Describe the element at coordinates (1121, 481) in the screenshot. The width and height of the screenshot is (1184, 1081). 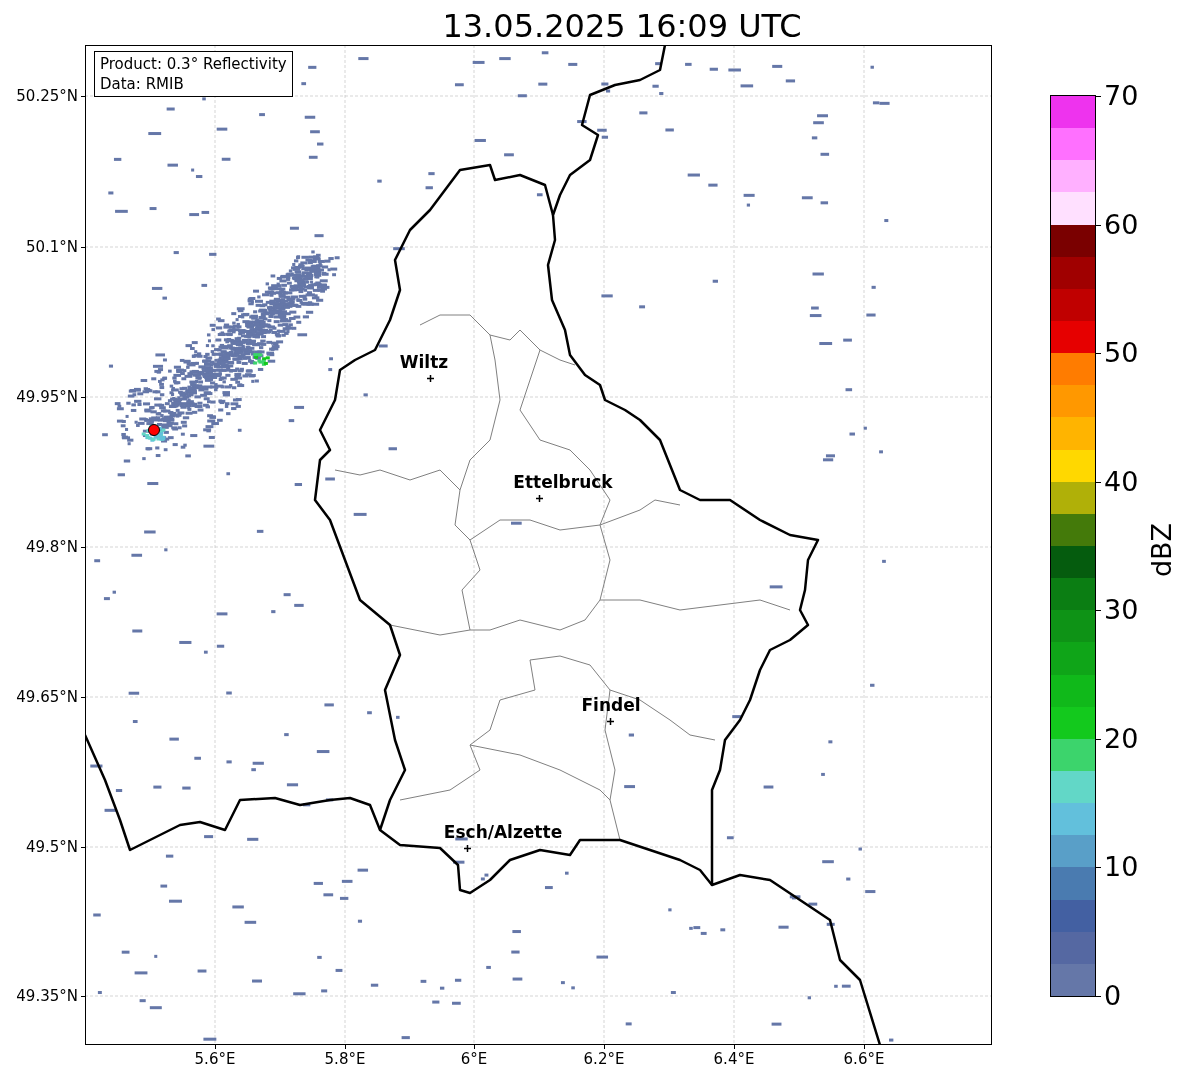
I see `colorbar-tick-label: 40` at that location.